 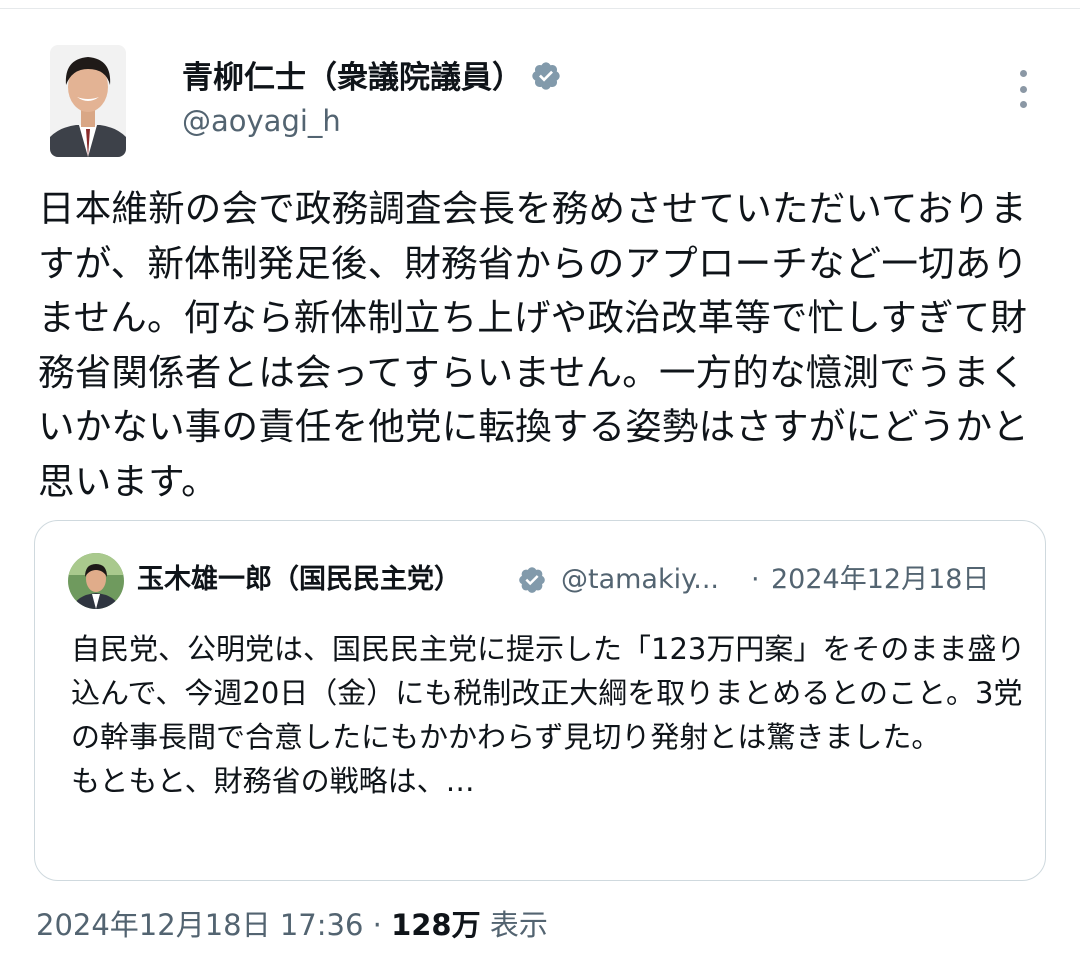 What do you see at coordinates (514, 925) in the screenshot?
I see `views-label: 表示` at bounding box center [514, 925].